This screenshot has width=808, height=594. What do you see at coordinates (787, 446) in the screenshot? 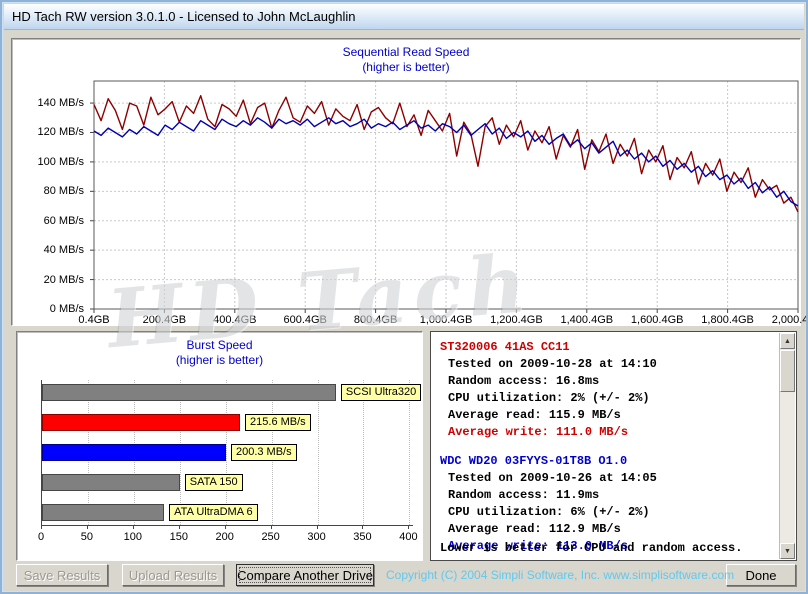
I see `results-scrollbar: ▲ ▼` at bounding box center [787, 446].